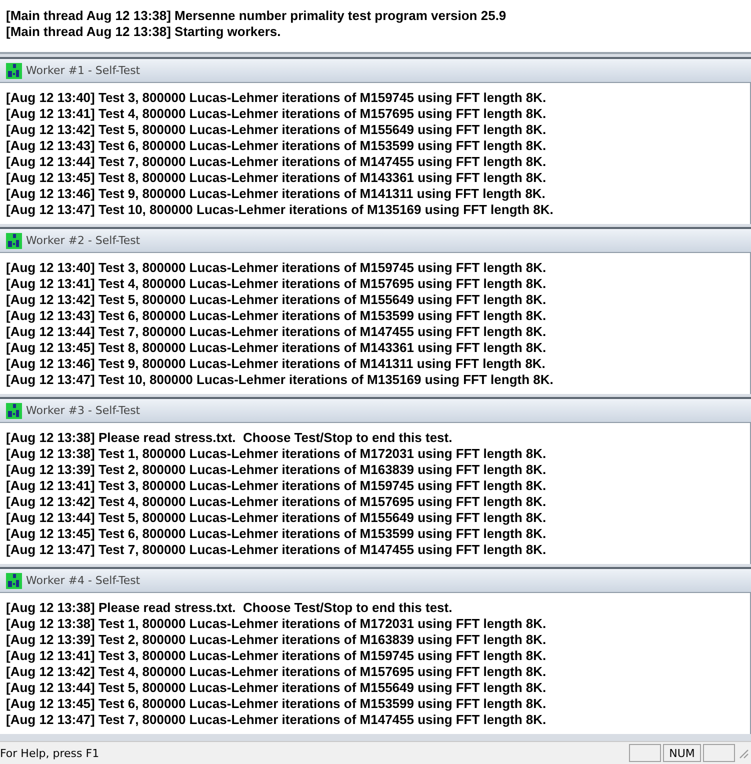 The width and height of the screenshot is (751, 764). I want to click on worker-title: Worker #3 - Self-Test, so click(83, 410).